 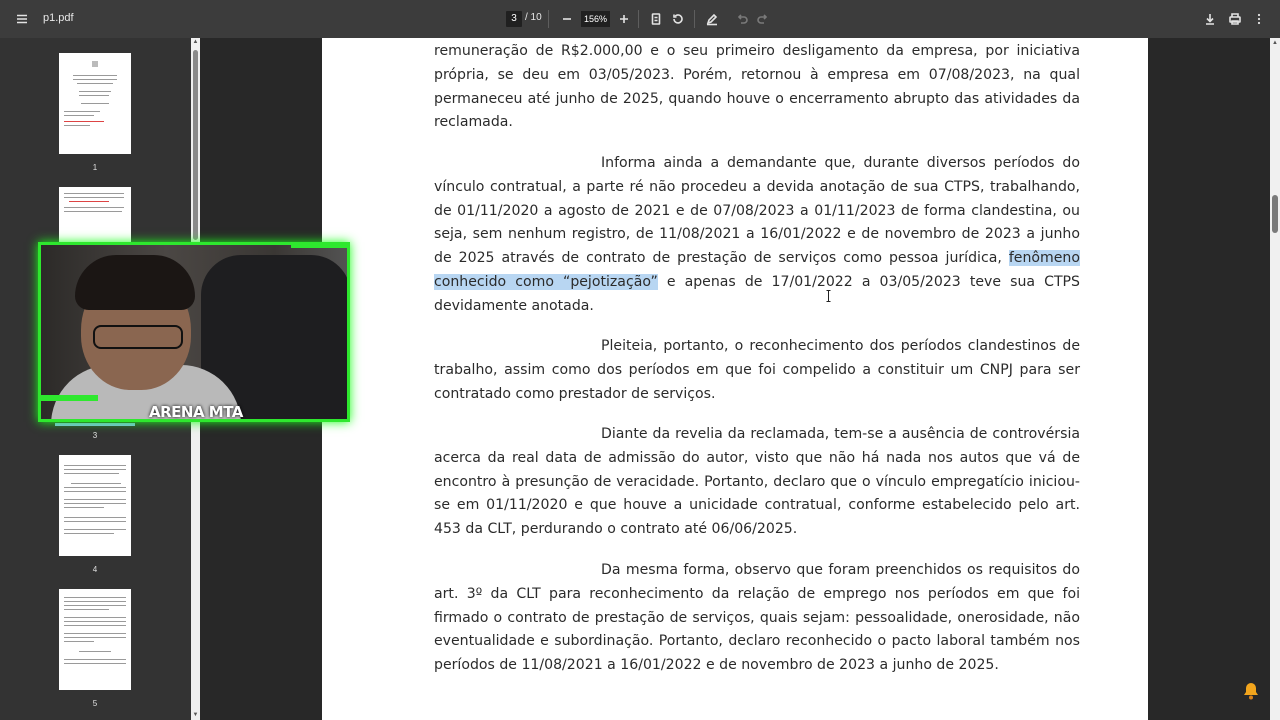 I want to click on person-glasses, so click(x=138, y=337).